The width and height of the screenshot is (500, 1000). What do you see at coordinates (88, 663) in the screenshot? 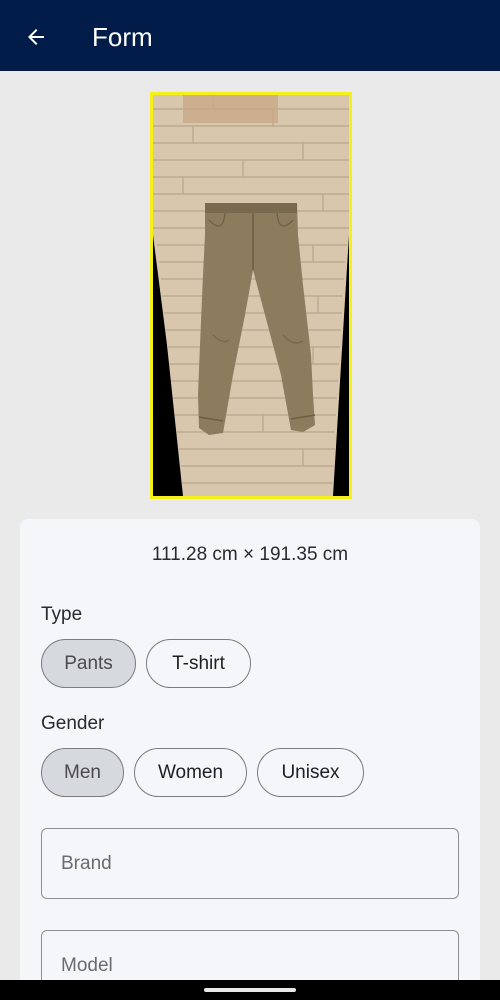
I see `chip-type-pants: Pants` at bounding box center [88, 663].